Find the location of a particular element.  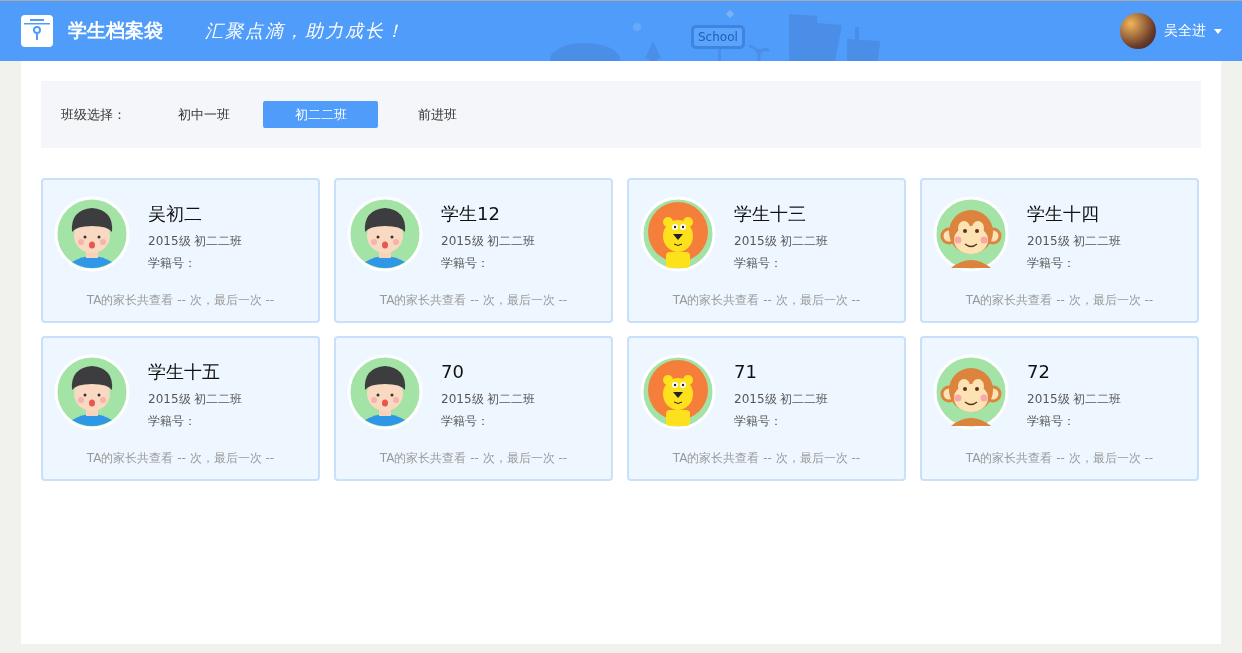

school-sign: School is located at coordinates (718, 37).